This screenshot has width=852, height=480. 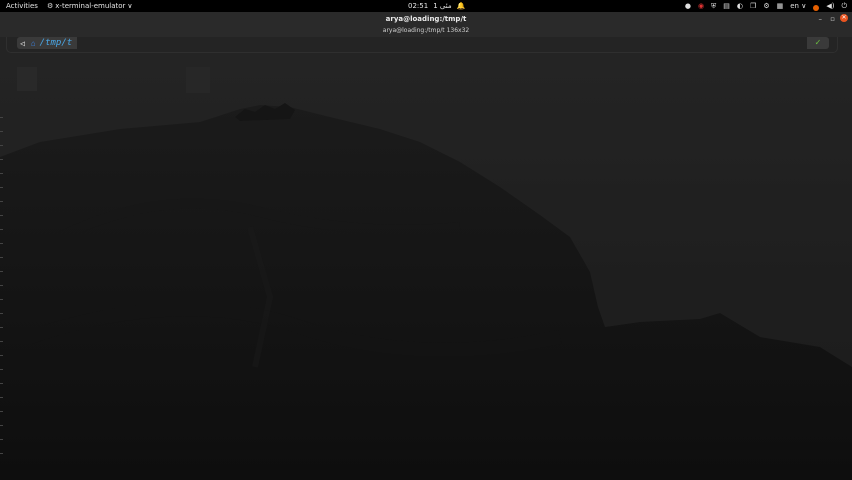 What do you see at coordinates (422, 45) in the screenshot?
I see `terminal-prompt: ◁ ⌂ /tmp/t ✓` at bounding box center [422, 45].